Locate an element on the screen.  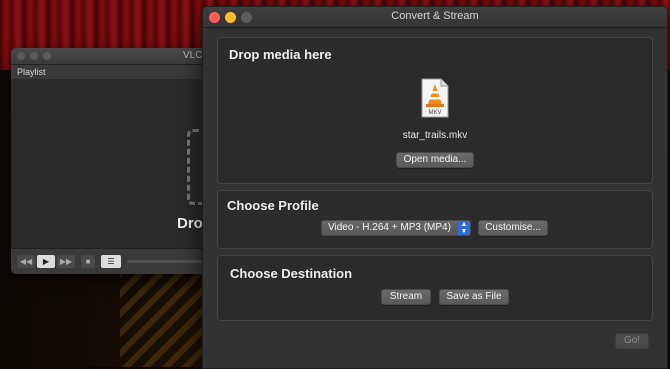
play-icon: ▶ is located at coordinates (46, 261).